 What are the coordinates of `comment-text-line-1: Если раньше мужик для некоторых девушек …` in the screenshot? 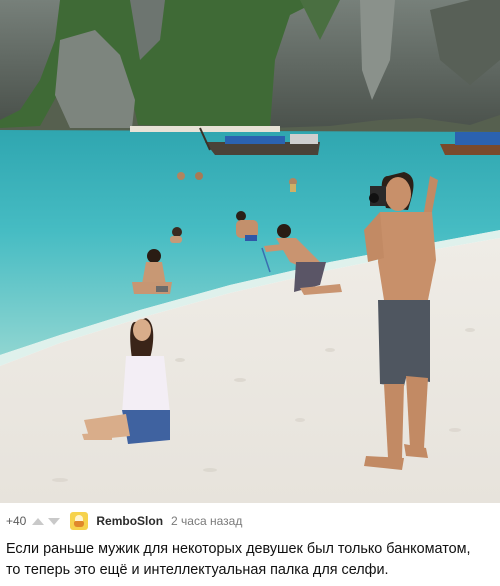 It's located at (238, 549).